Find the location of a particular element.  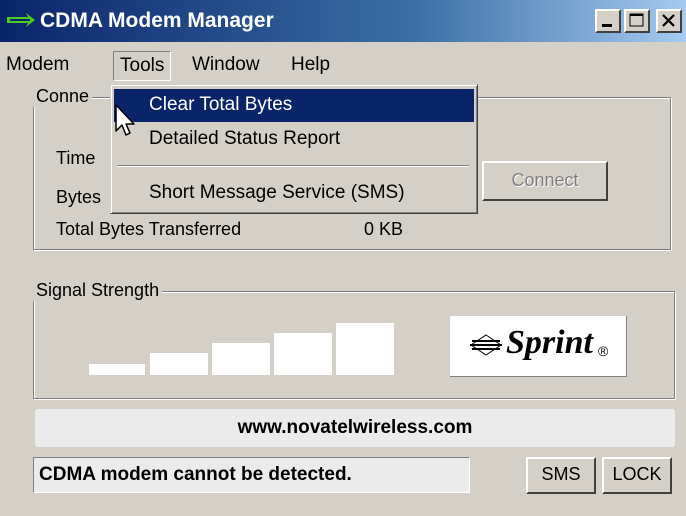

minimize-icon is located at coordinates (607, 25).